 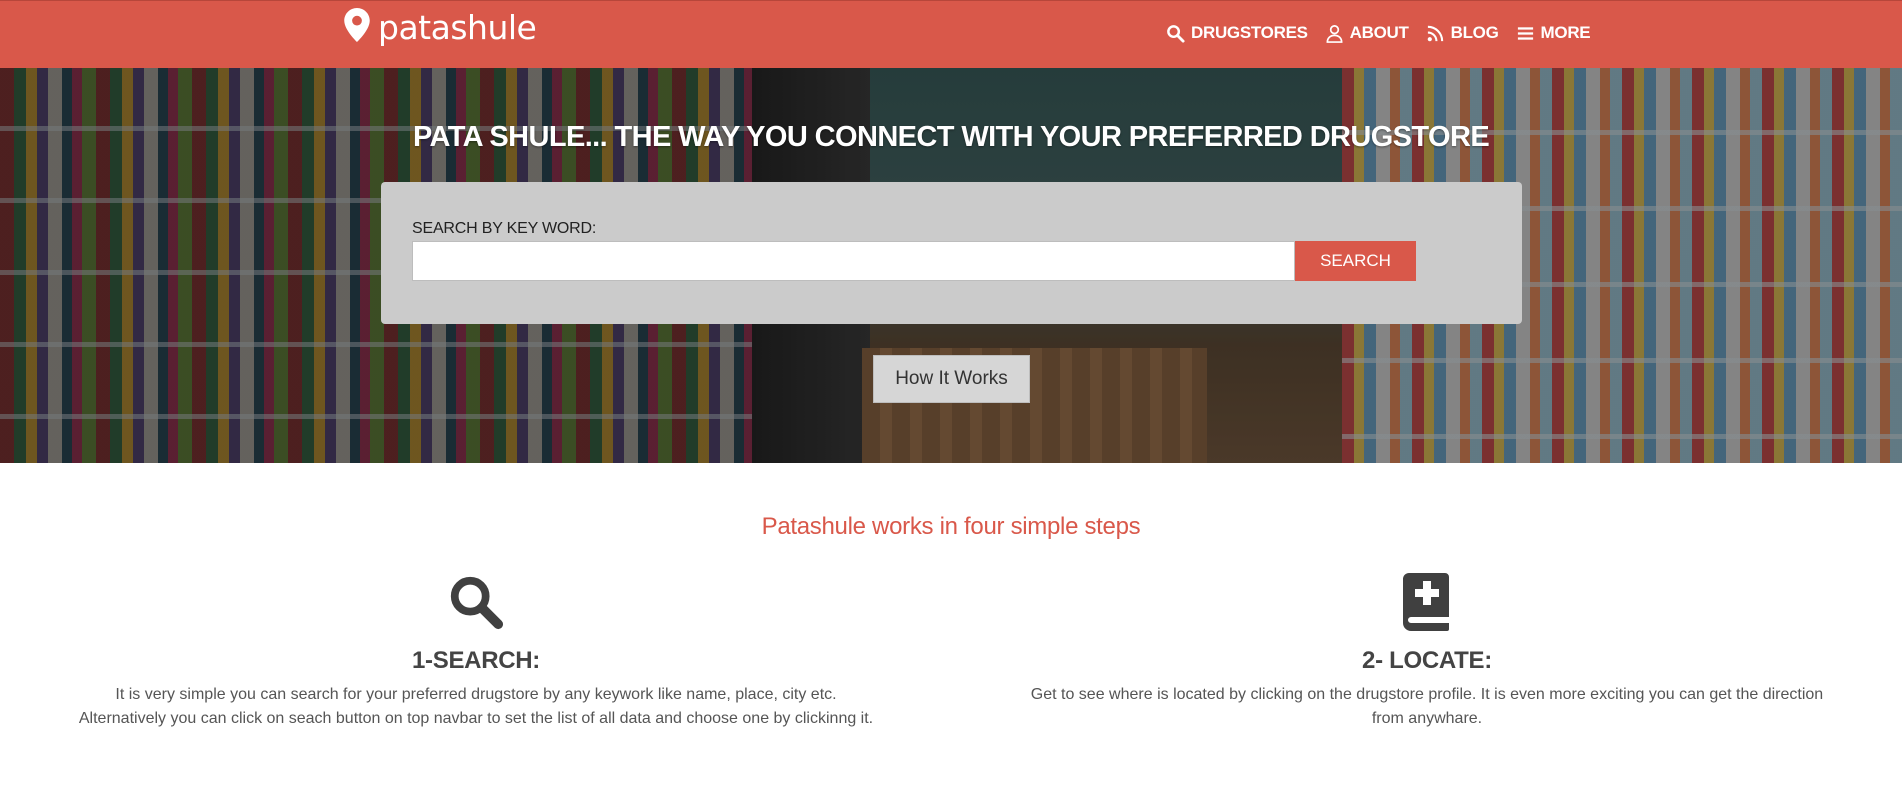 What do you see at coordinates (951, 526) in the screenshot?
I see `steps-heading: Patashule works in four simple steps` at bounding box center [951, 526].